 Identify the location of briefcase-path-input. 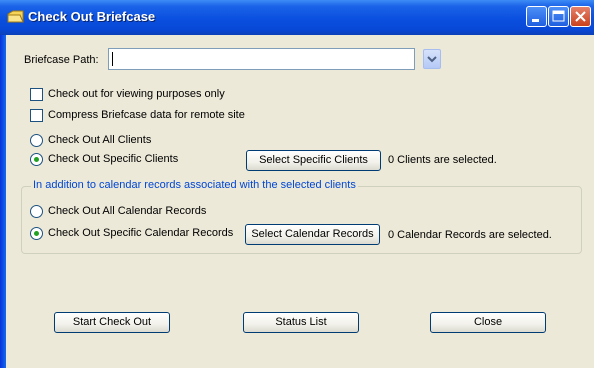
(261, 59).